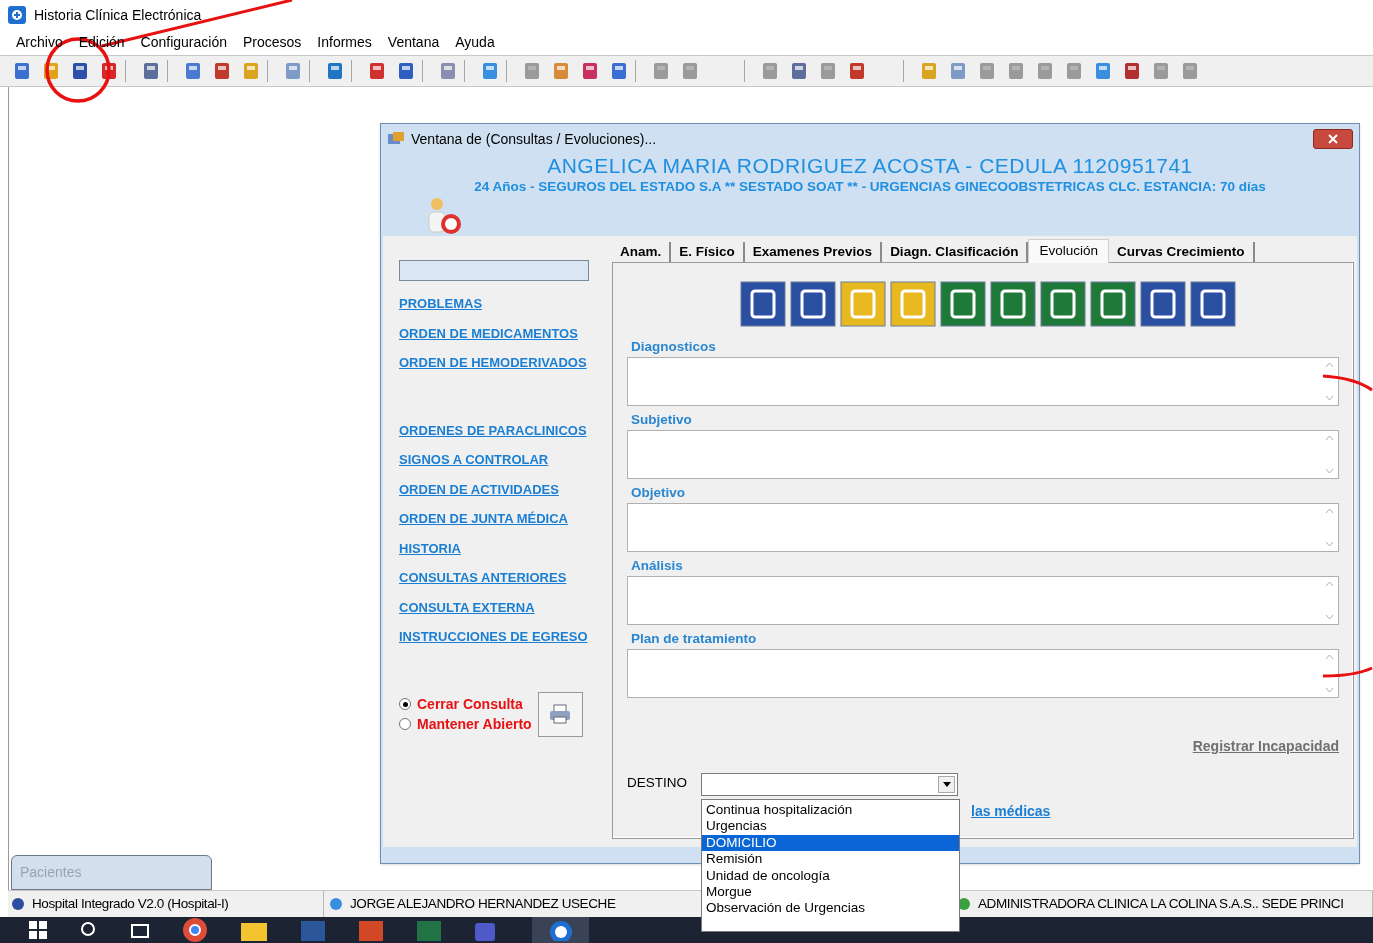  I want to click on chrome-icon, so click(195, 930).